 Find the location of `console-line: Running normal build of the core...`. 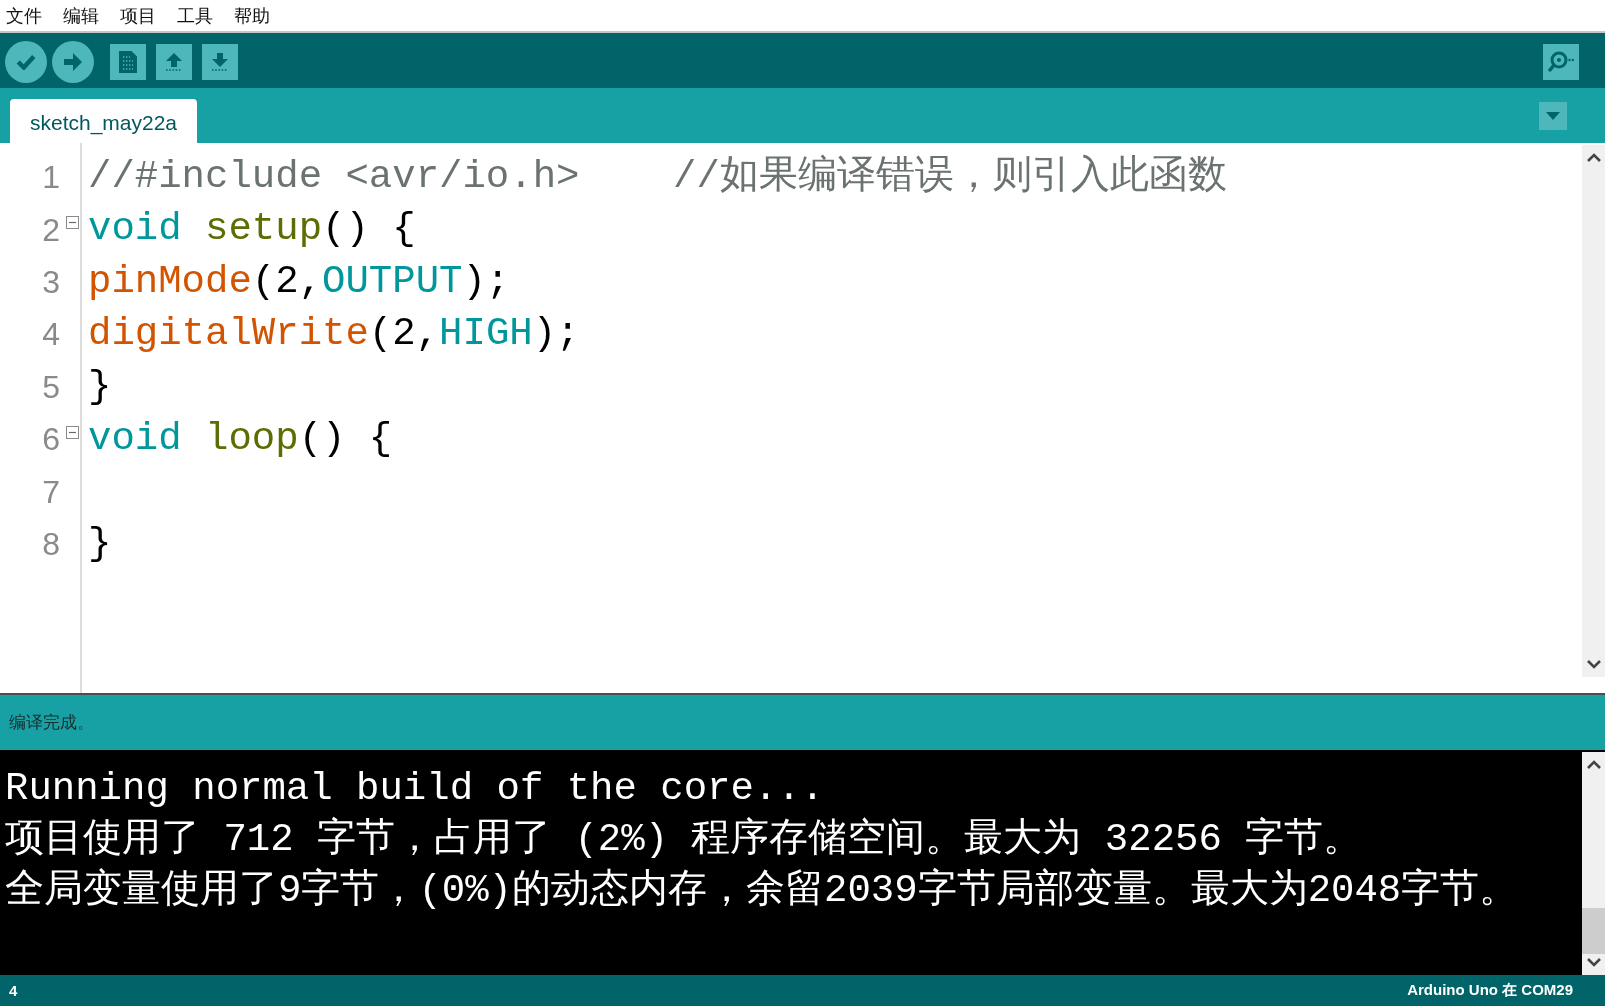

console-line: Running normal build of the core... is located at coordinates (415, 789).